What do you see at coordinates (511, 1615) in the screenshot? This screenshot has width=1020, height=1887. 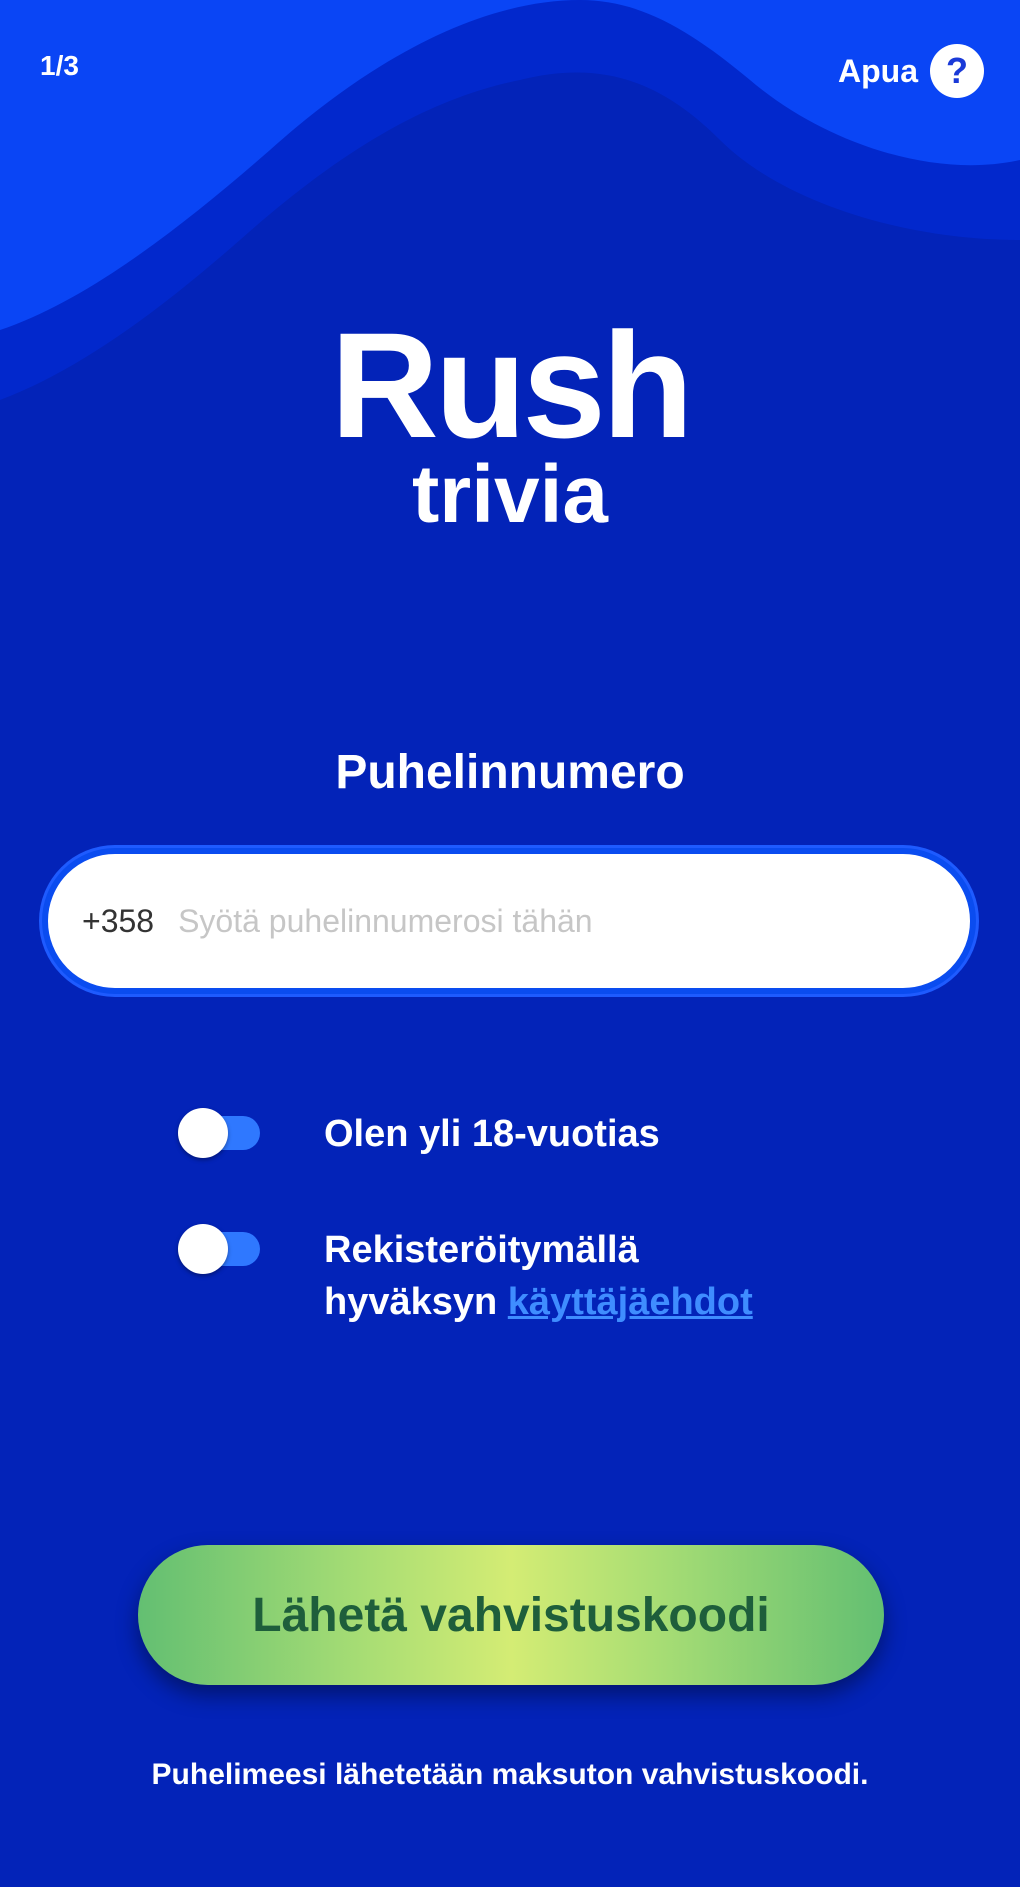 I see `send-verification-code-button: Lähetä vahvistuskoodi` at bounding box center [511, 1615].